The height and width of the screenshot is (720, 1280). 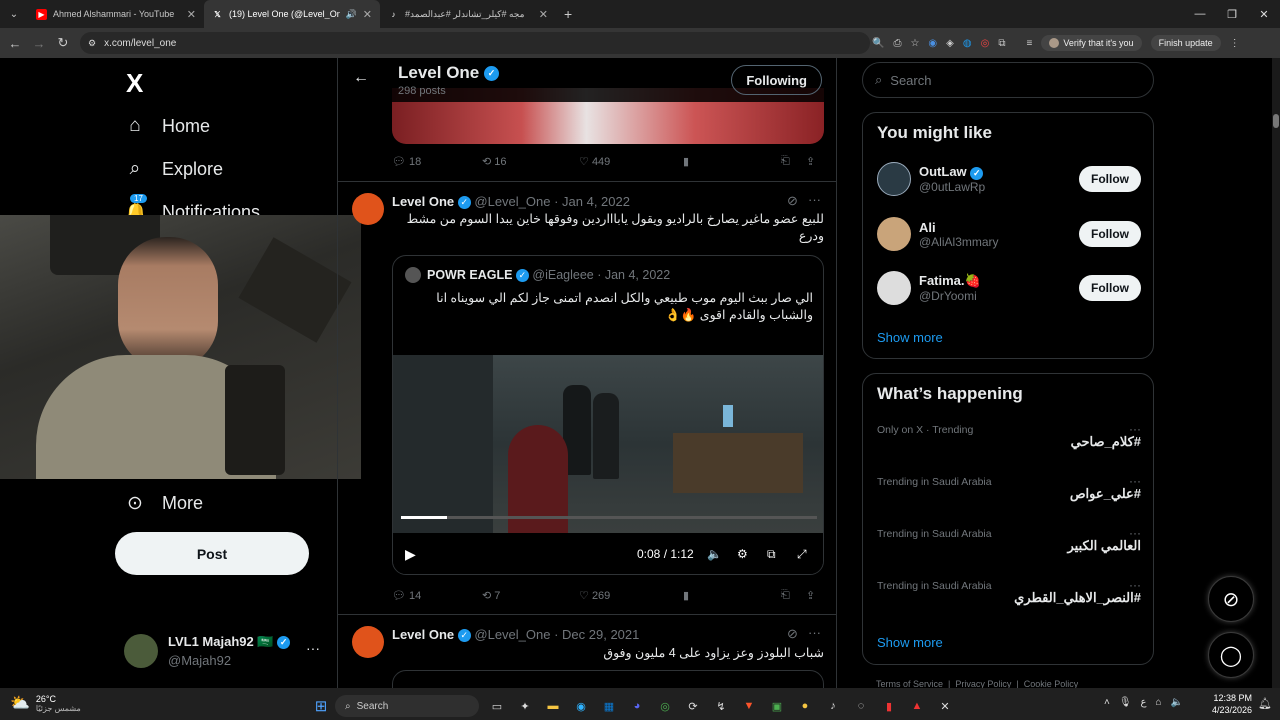 I want to click on tiktok-icon: ♪, so click(x=833, y=706).